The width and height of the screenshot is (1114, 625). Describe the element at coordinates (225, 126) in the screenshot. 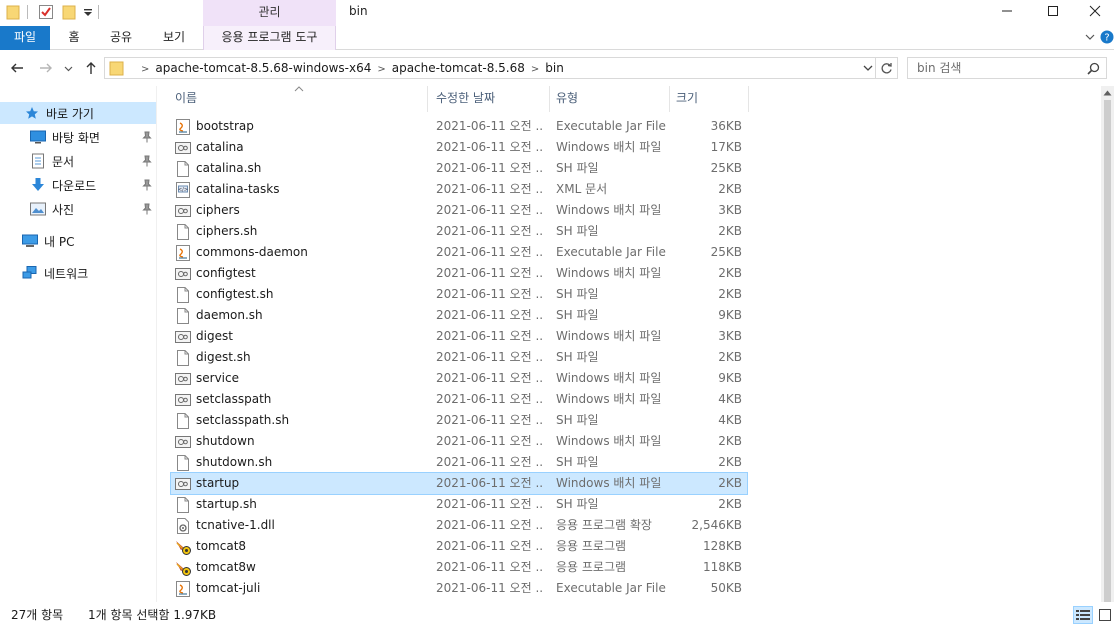

I see `file-name: bootstrap` at that location.